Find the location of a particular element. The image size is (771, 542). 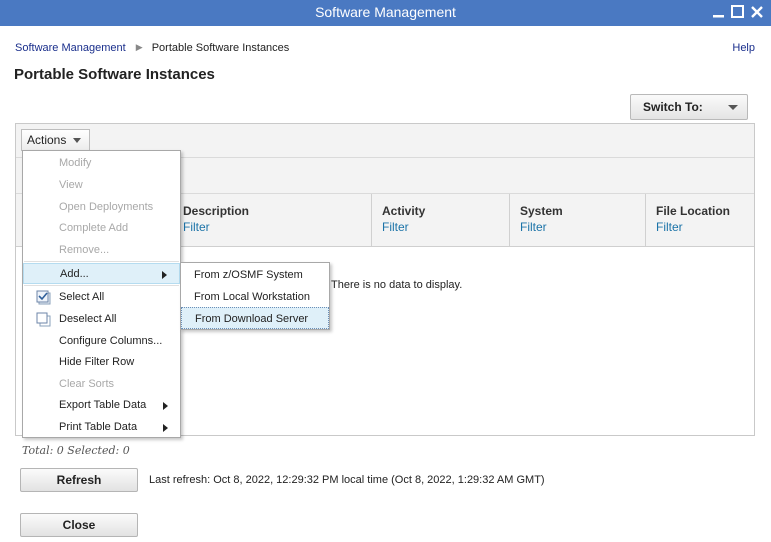

window-titlebar: Software Management is located at coordinates (385, 13).